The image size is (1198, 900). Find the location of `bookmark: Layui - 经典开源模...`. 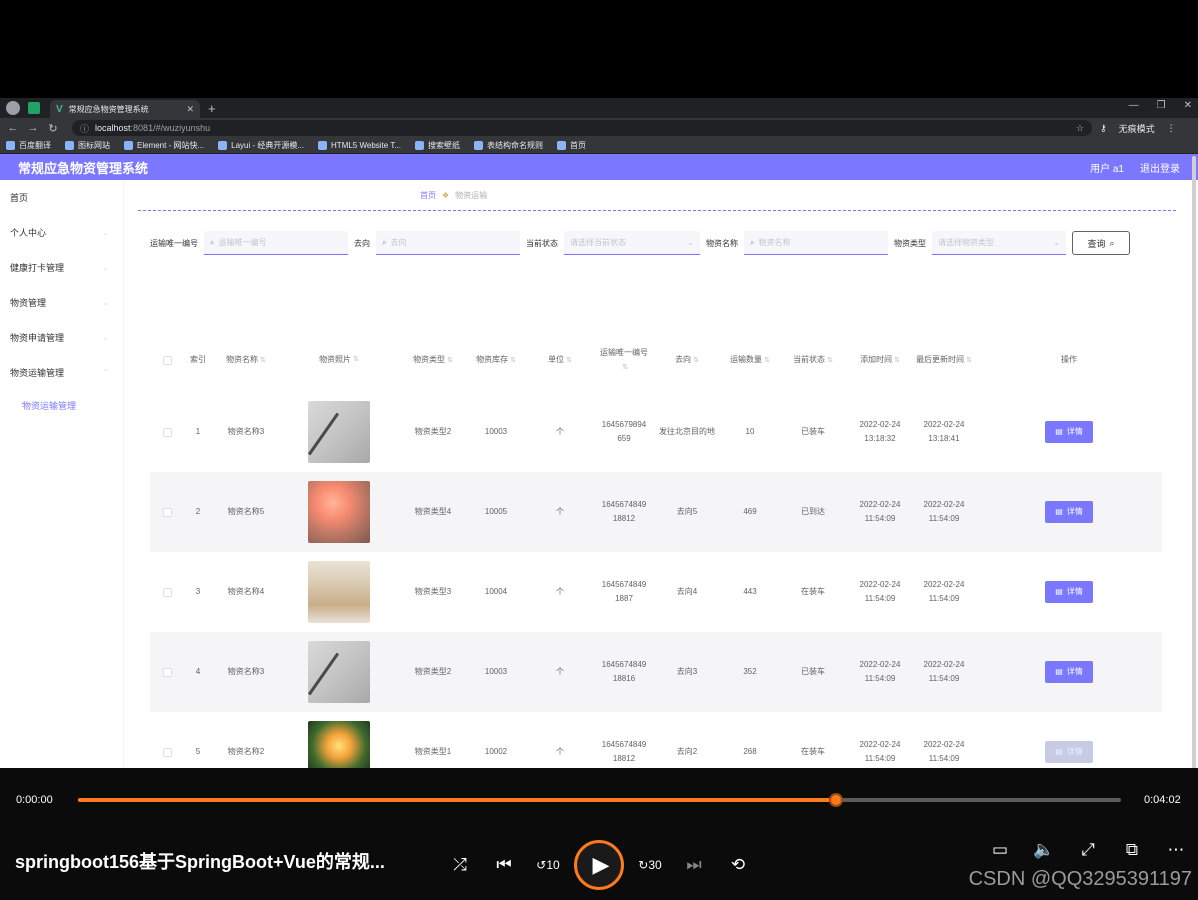

bookmark: Layui - 经典开源模... is located at coordinates (261, 145).